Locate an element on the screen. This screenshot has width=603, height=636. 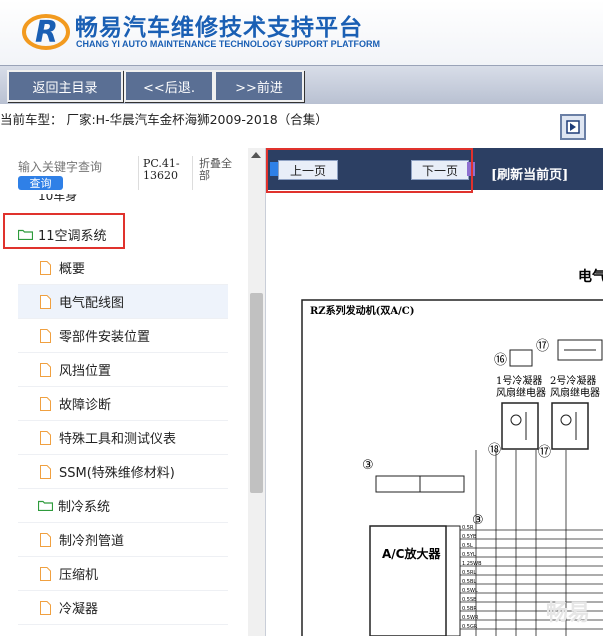
ac-amplifier-label: A/C放大器 is located at coordinates (411, 553).